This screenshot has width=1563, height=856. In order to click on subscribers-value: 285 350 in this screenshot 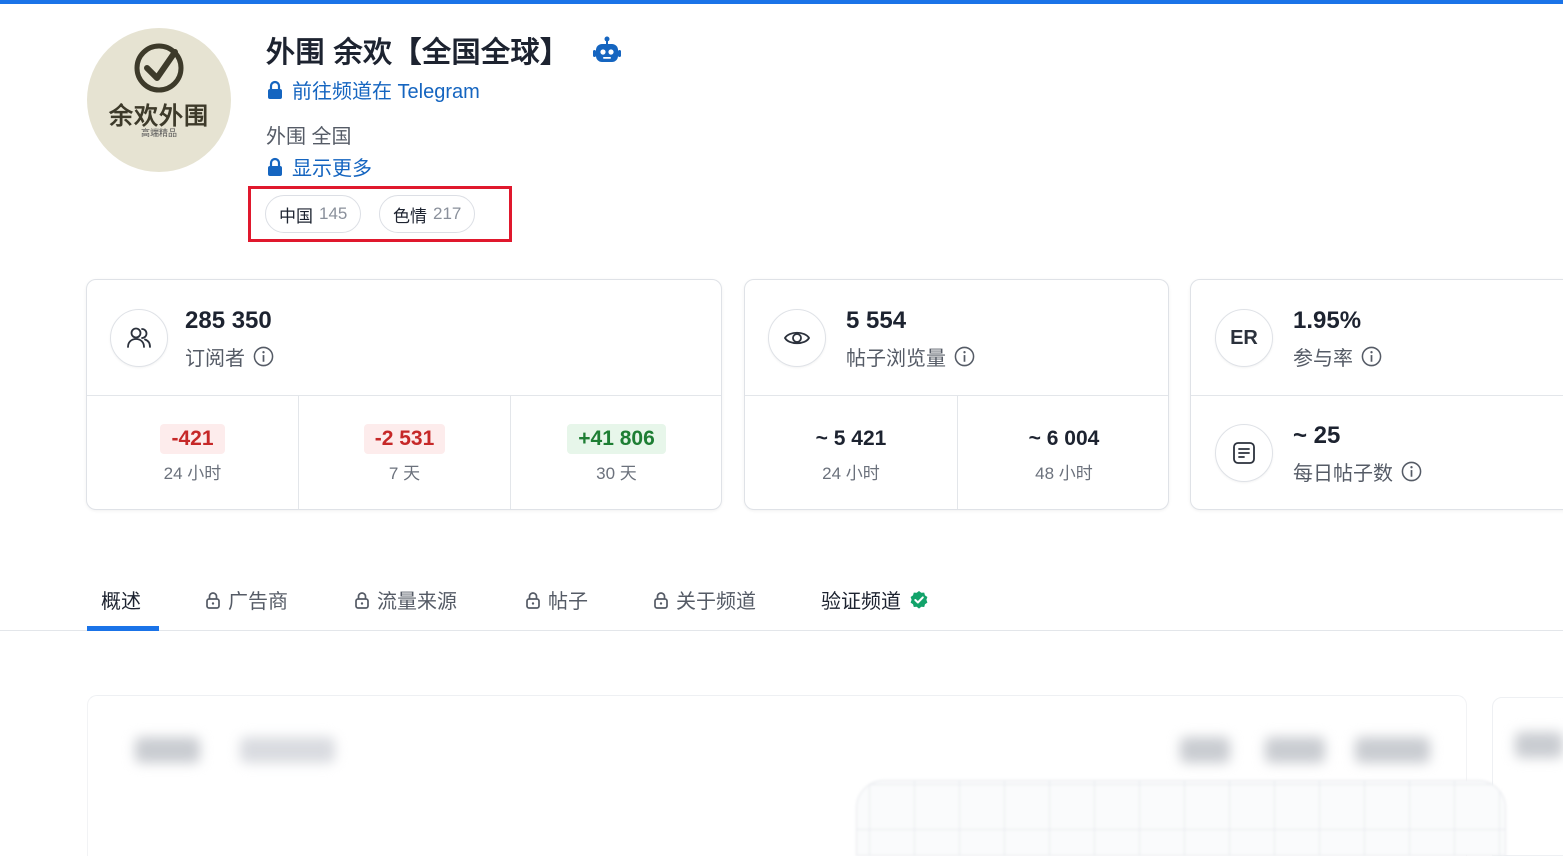, I will do `click(228, 320)`.